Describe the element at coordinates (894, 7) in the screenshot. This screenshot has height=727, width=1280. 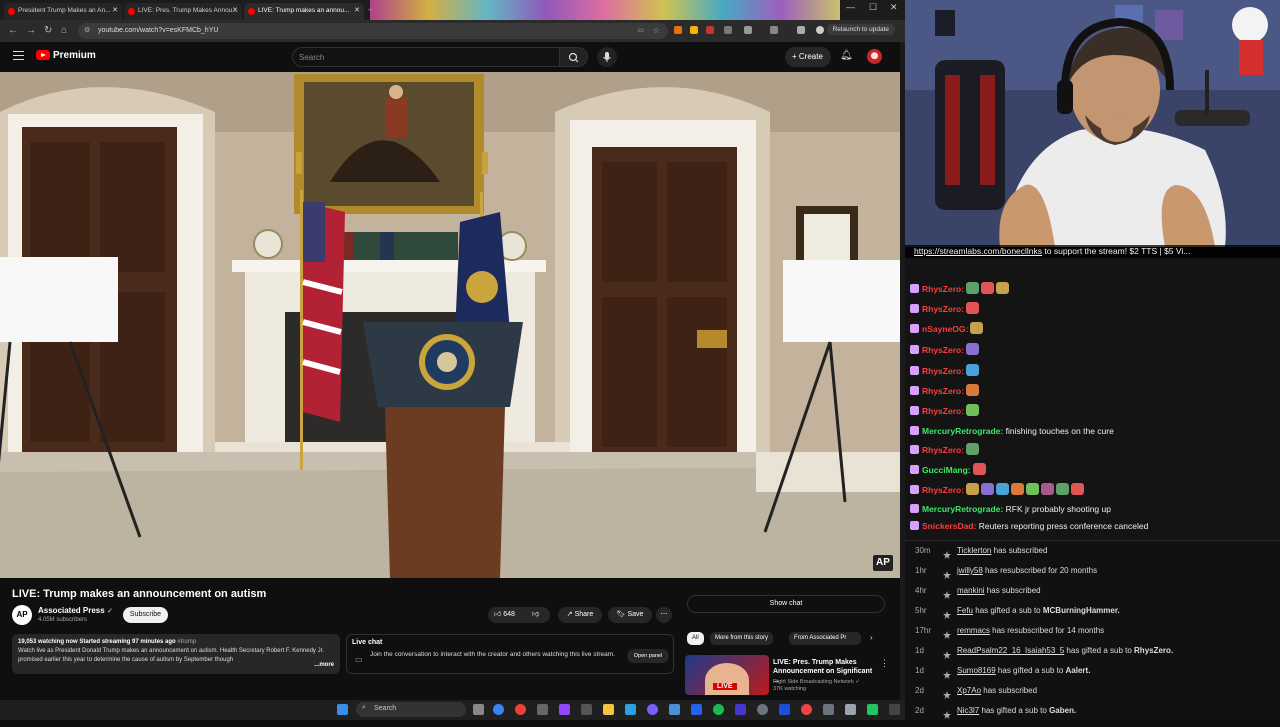
I see `close-window-icon: ✕` at that location.